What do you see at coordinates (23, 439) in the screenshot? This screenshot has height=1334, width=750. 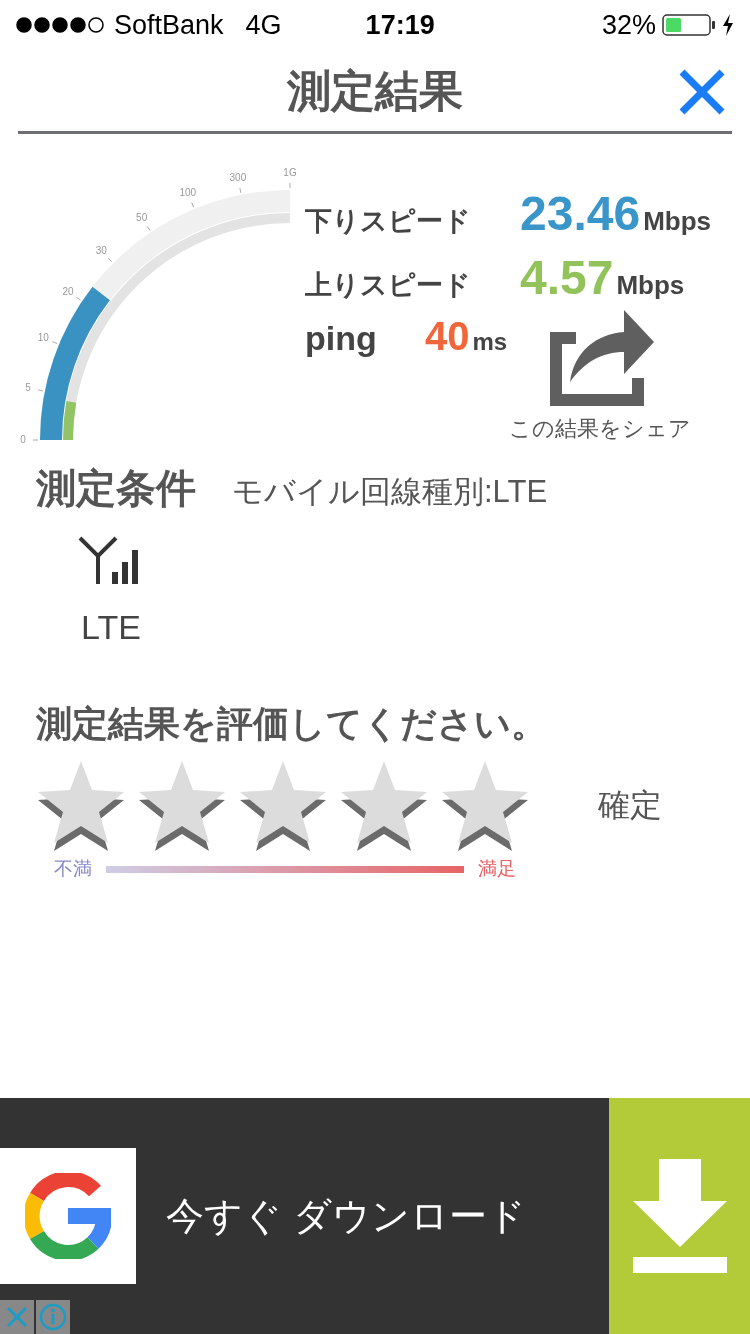 I see `tick-label: 0` at bounding box center [23, 439].